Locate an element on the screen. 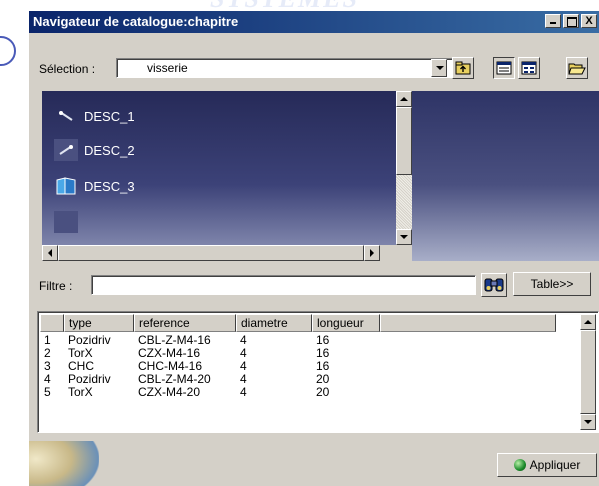 The height and width of the screenshot is (486, 599). open-folder-icon is located at coordinates (577, 69).